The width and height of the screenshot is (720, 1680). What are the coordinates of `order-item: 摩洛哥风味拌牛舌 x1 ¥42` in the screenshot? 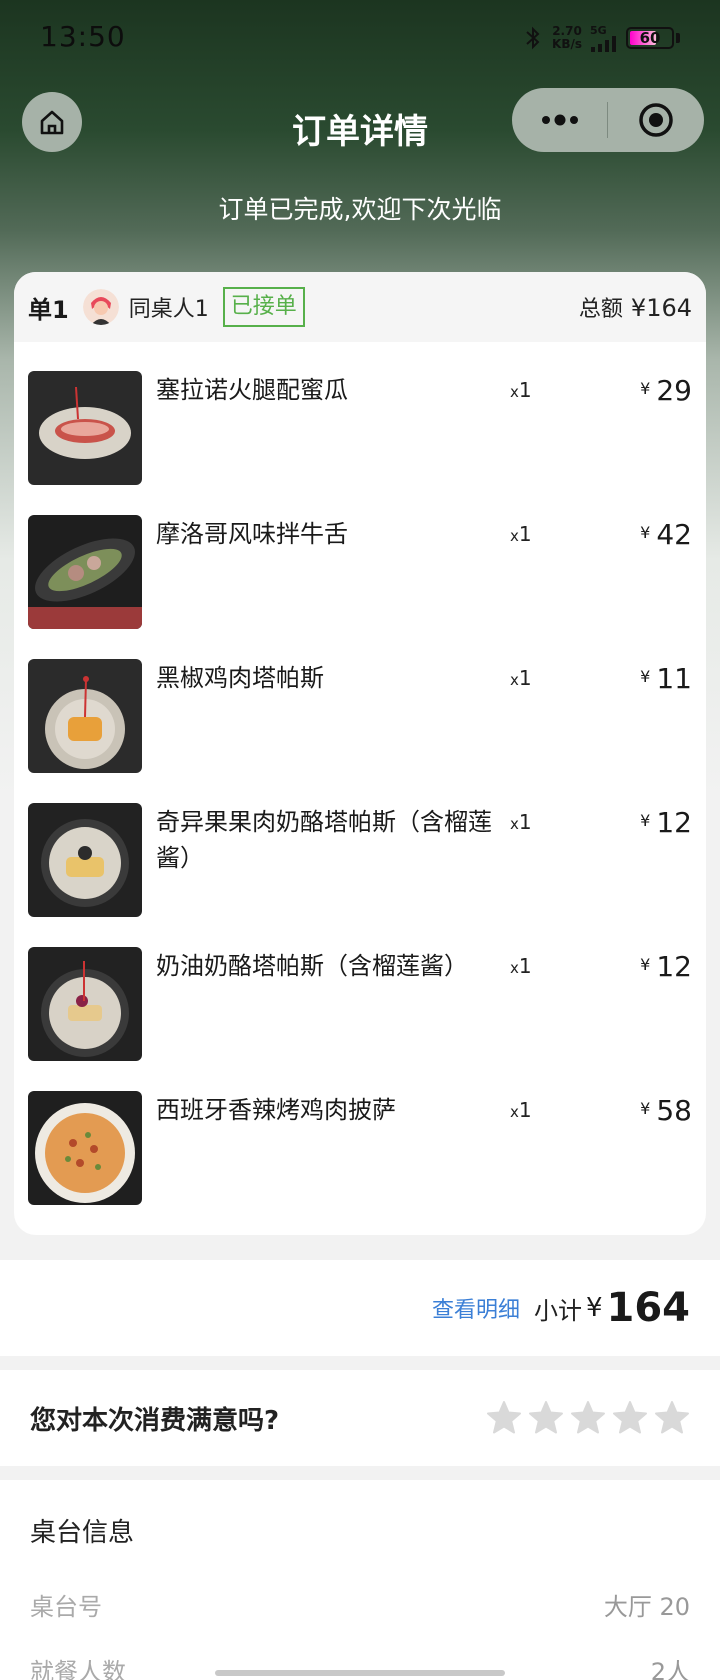 It's located at (360, 558).